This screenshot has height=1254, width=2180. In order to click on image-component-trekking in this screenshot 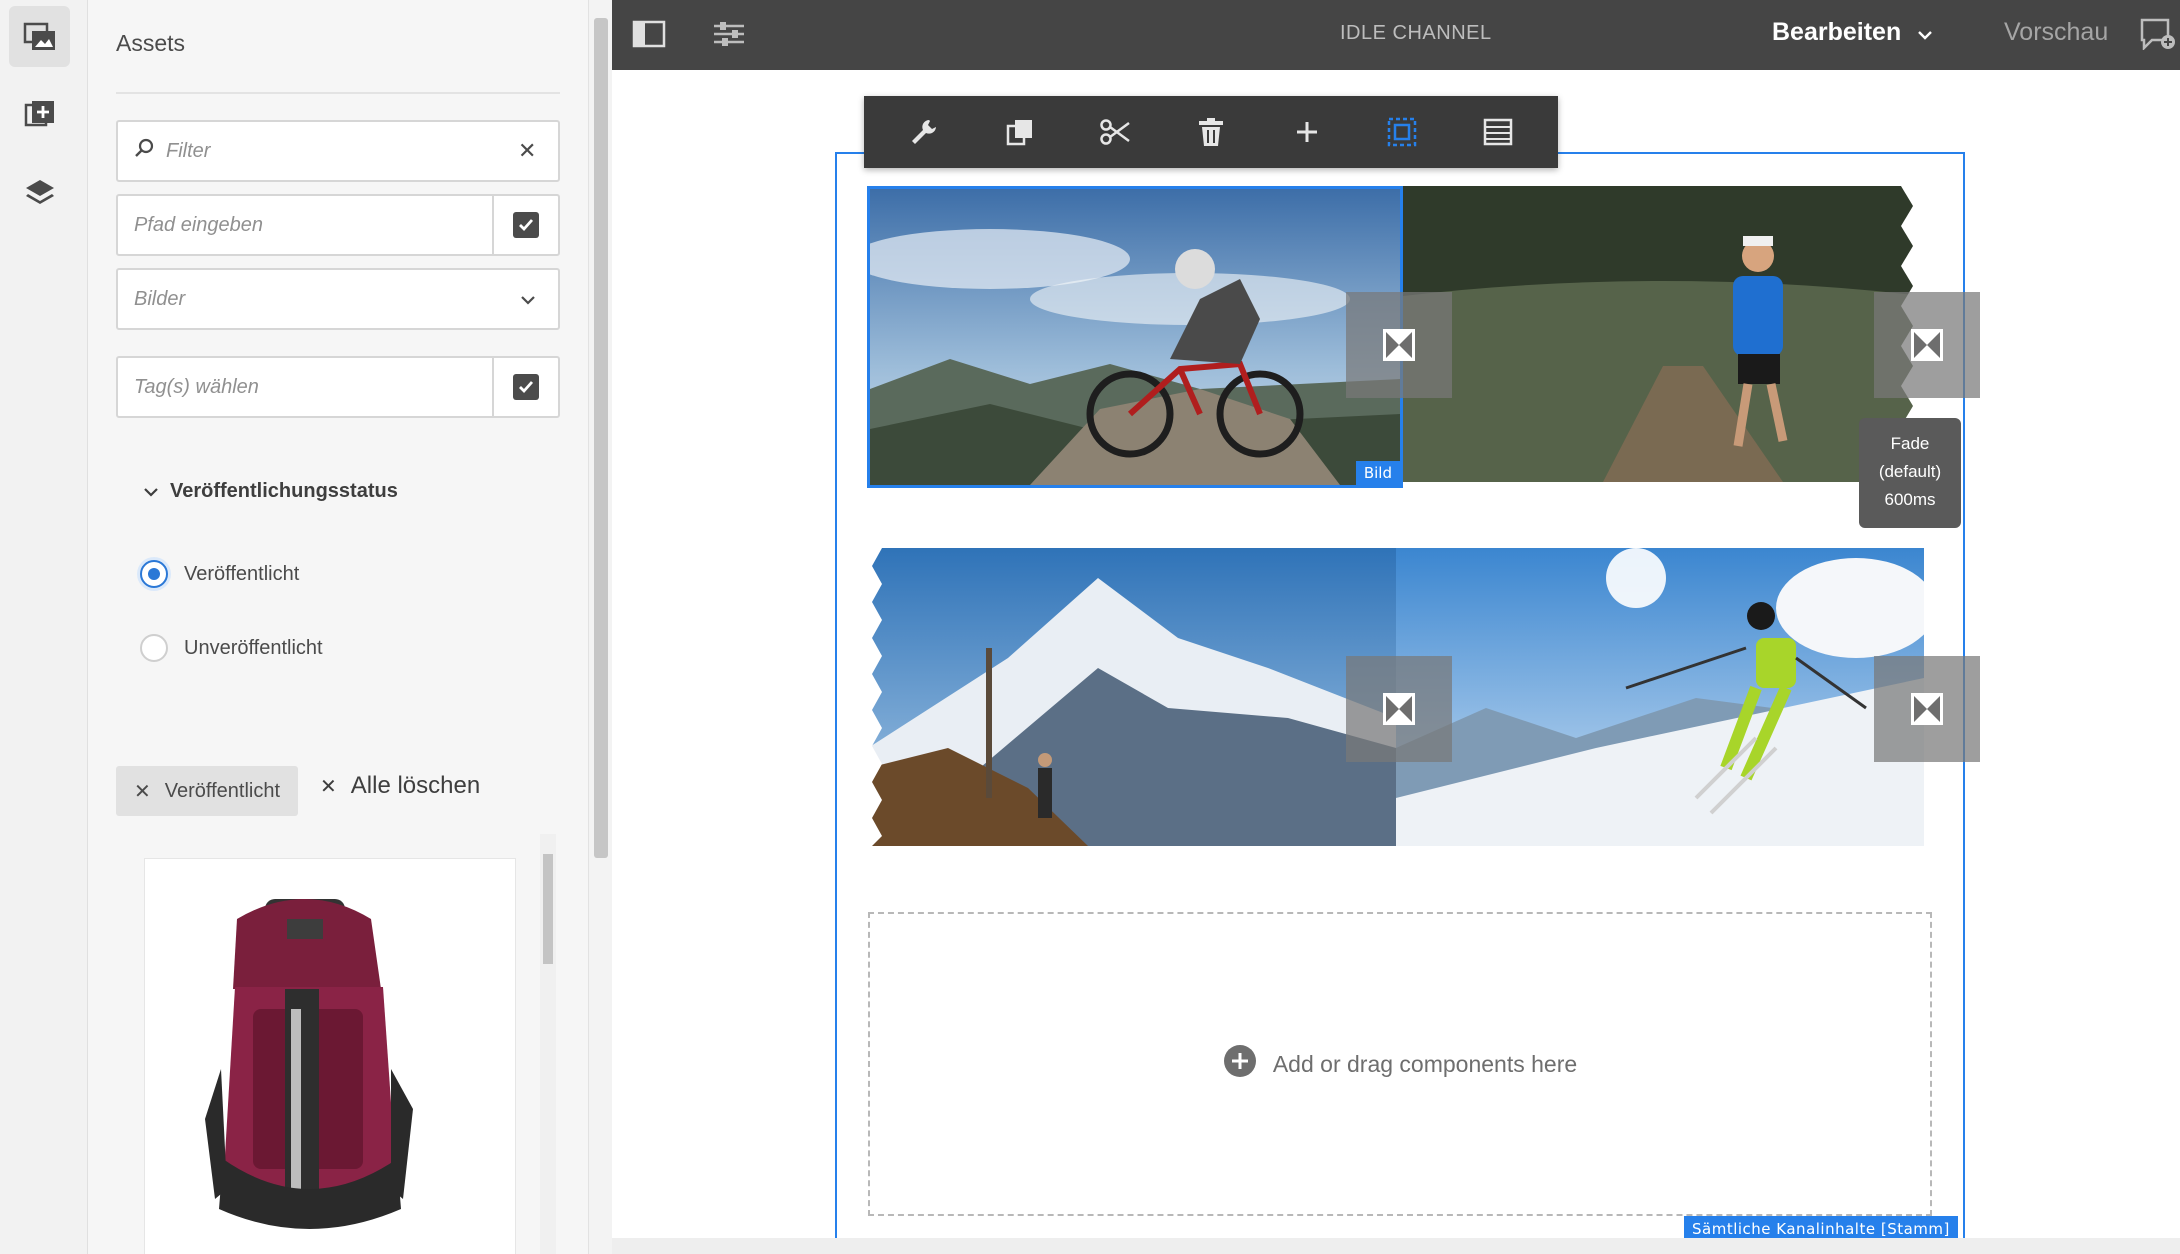, I will do `click(1132, 697)`.